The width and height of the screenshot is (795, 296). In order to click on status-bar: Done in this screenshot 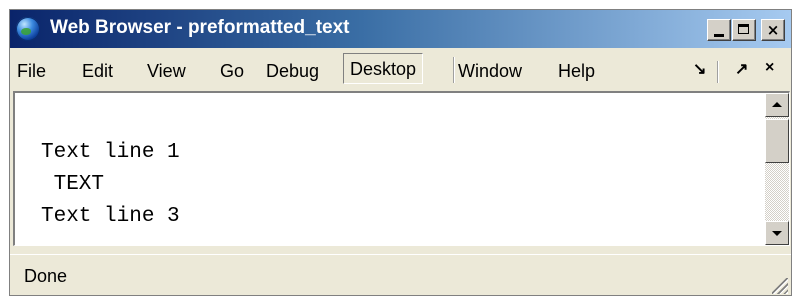, I will do `click(400, 274)`.